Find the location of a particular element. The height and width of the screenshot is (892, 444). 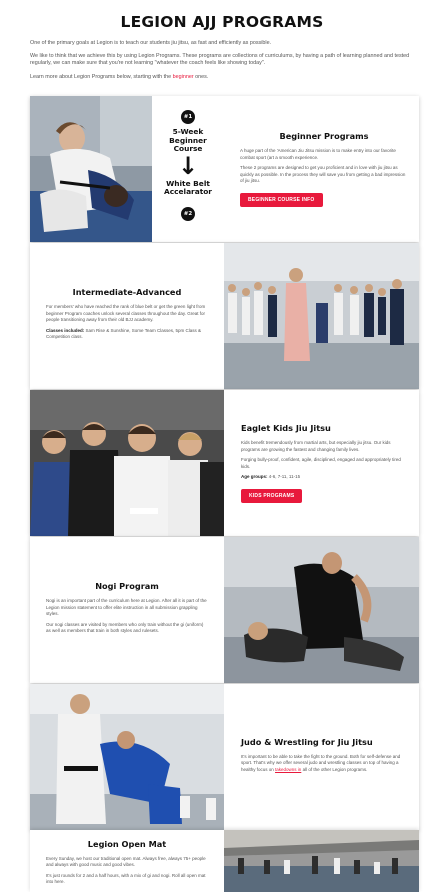

openmat-title: Legion Open Mat is located at coordinates (127, 844).